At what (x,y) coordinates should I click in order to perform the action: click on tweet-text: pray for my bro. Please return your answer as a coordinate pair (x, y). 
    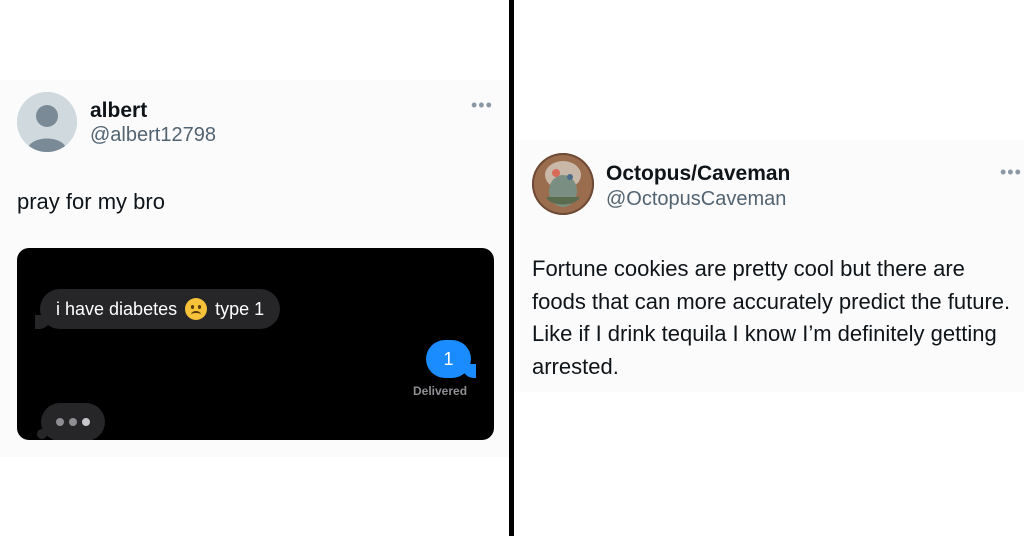
    Looking at the image, I should click on (91, 201).